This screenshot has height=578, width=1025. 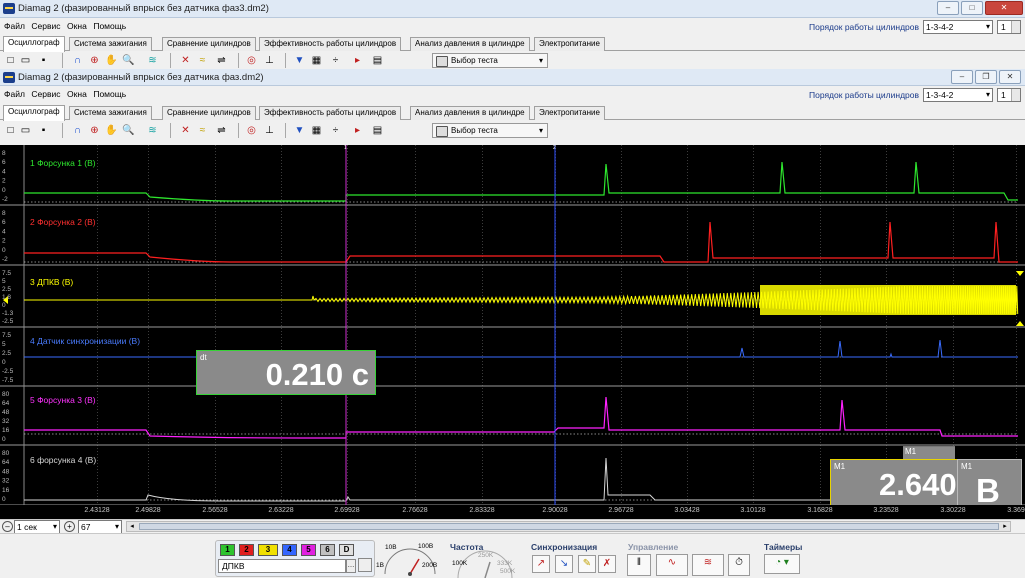 I want to click on m1-measurement: M1 2.640, so click(x=900, y=482).